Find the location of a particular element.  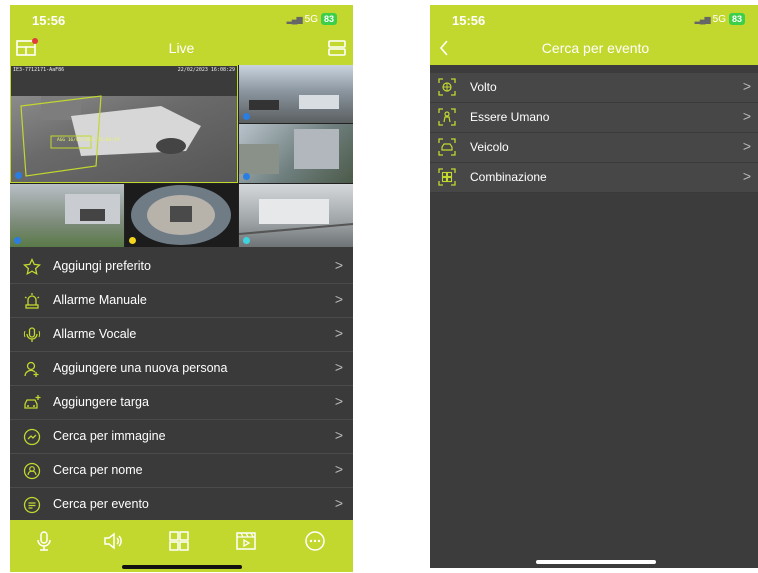

alarm-light-icon is located at coordinates (32, 301).